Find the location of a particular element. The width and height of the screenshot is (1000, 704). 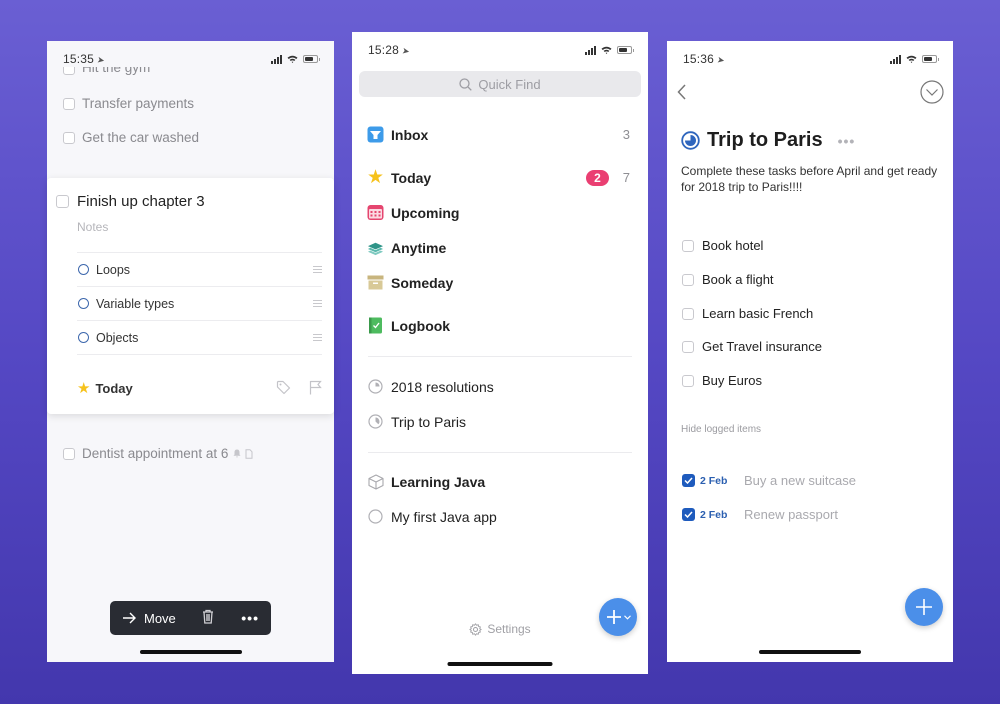

task-row: Transfer payments is located at coordinates (128, 103).